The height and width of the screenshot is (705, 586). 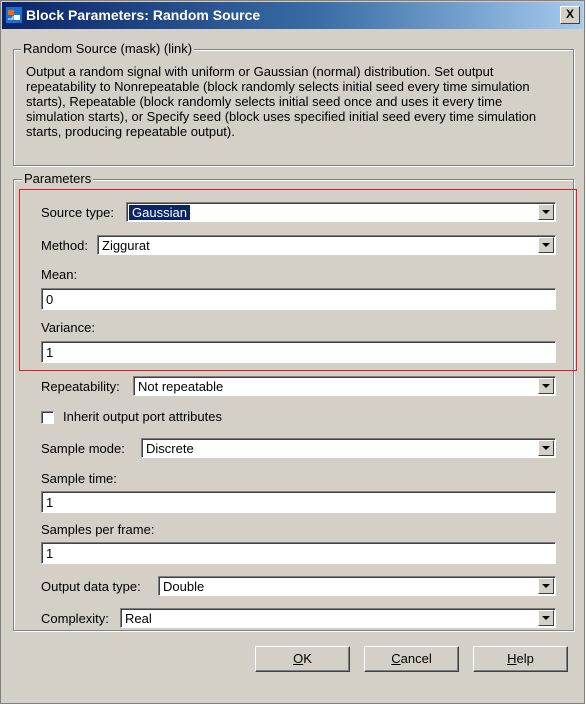 What do you see at coordinates (570, 15) in the screenshot?
I see `close-button: X` at bounding box center [570, 15].